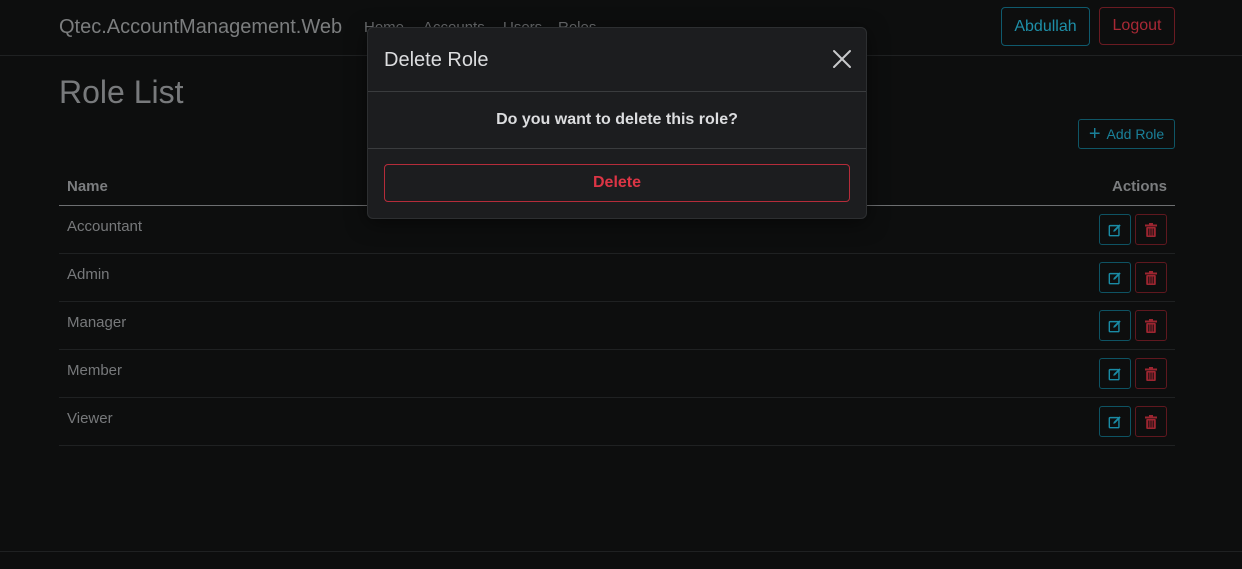  What do you see at coordinates (617, 326) in the screenshot?
I see `table-row: Manager` at bounding box center [617, 326].